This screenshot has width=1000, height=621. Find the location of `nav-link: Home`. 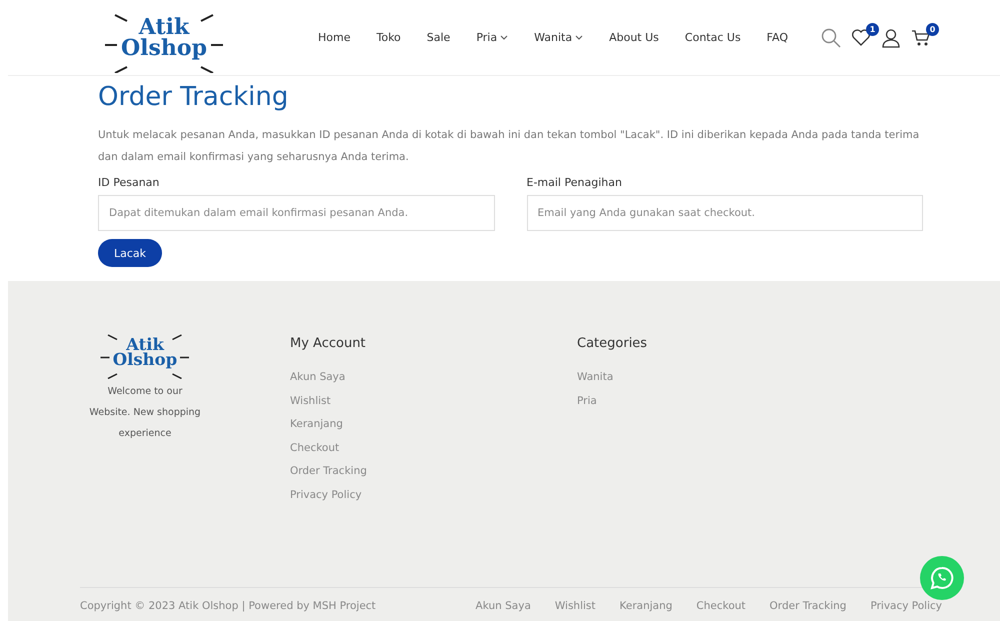

nav-link: Home is located at coordinates (334, 37).